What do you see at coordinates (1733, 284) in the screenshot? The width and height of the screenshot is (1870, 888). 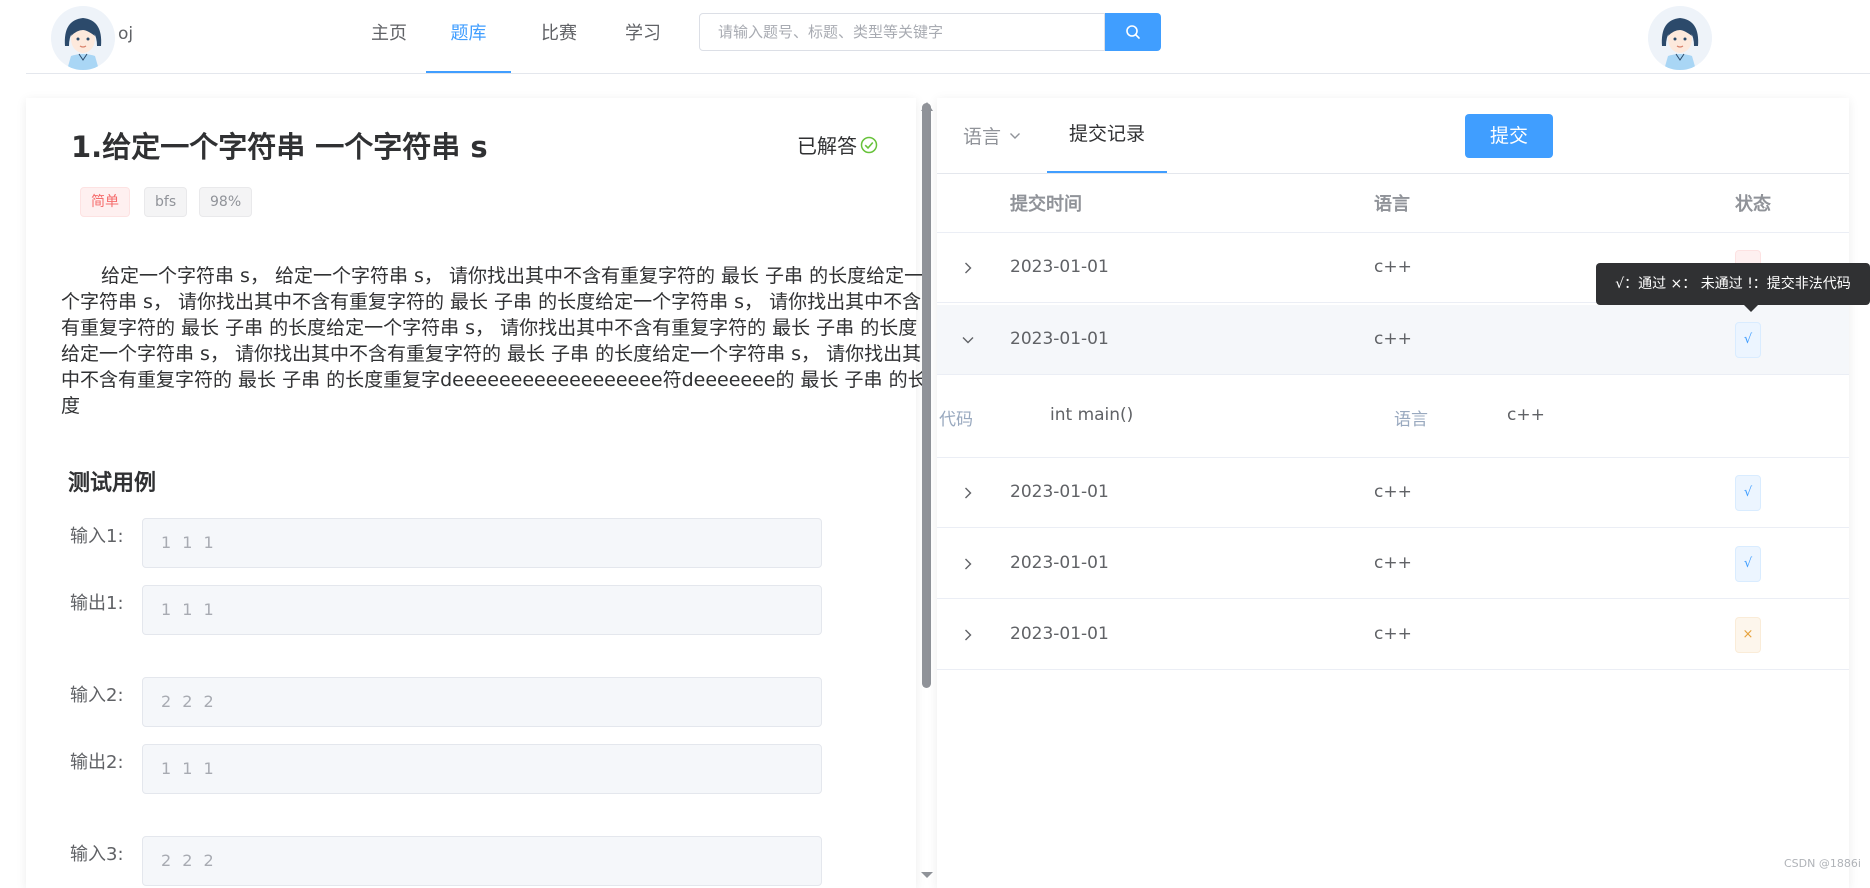 I see `status-legend-tooltip: √：通过 ×： 未通过 !：提交非法代码` at bounding box center [1733, 284].